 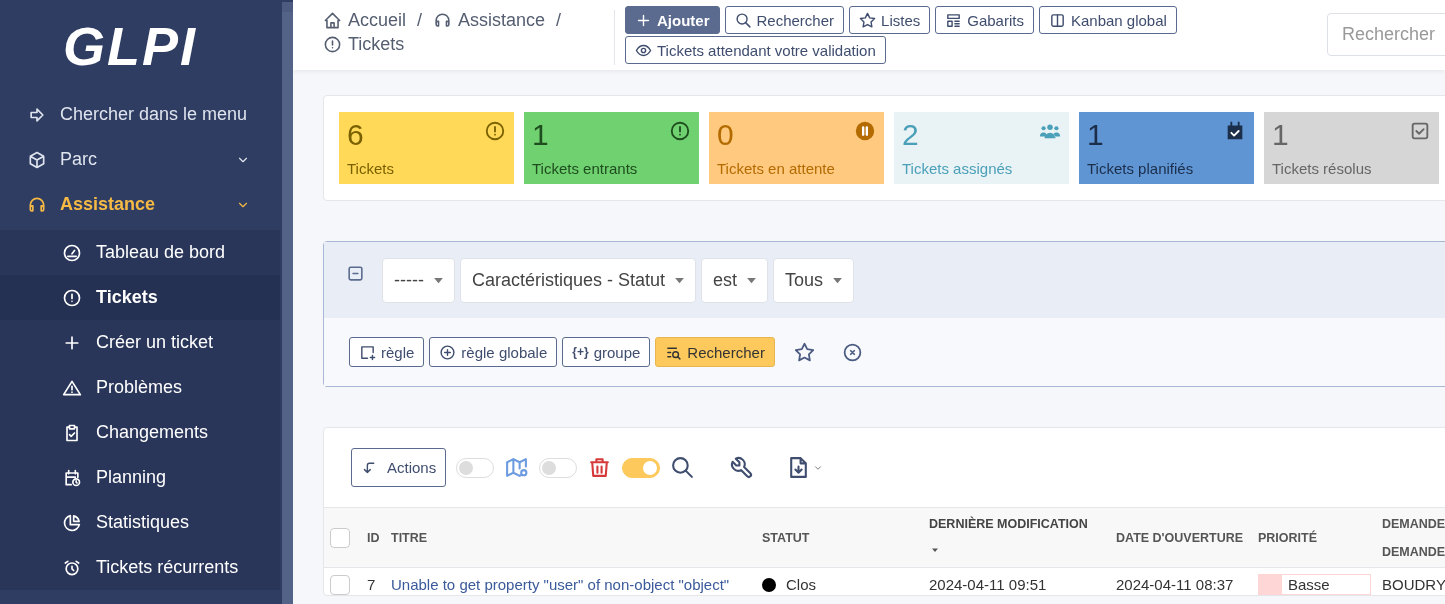 What do you see at coordinates (72, 252) in the screenshot?
I see `gauge-icon` at bounding box center [72, 252].